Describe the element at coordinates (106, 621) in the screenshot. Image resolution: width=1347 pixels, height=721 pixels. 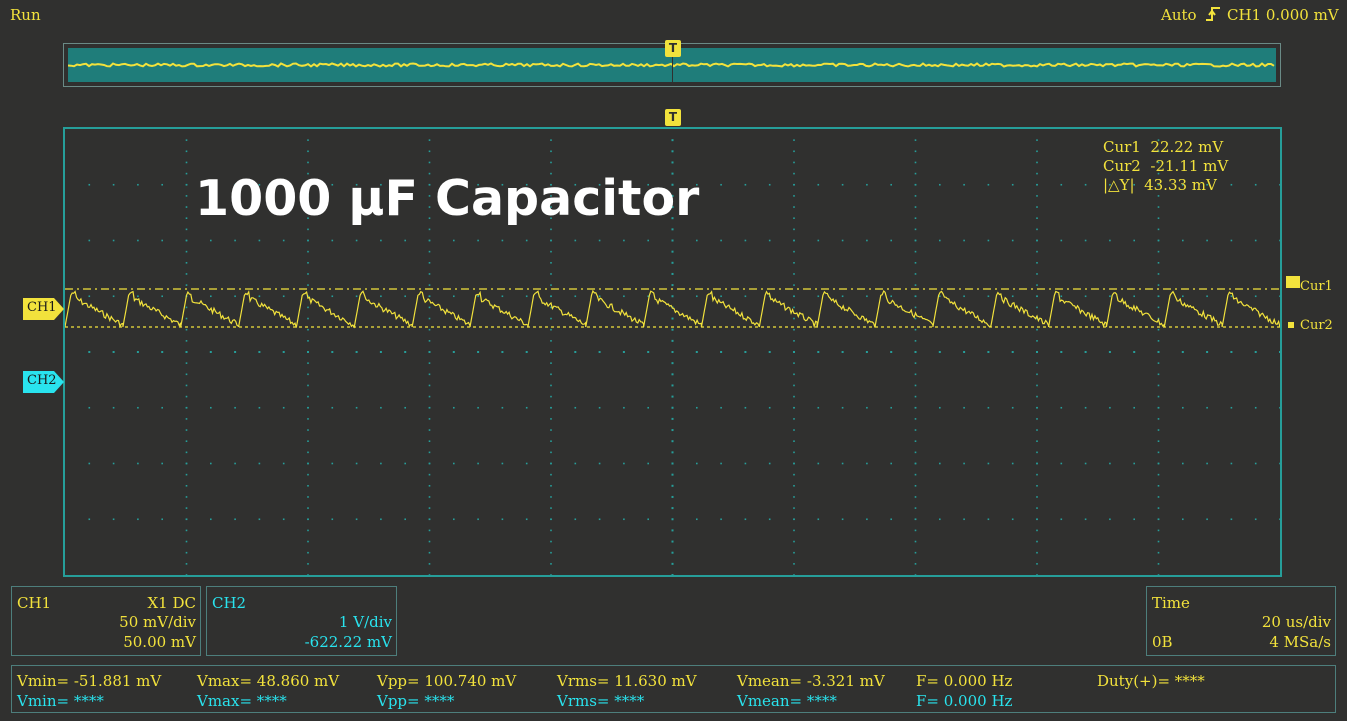
I see `ch1-settings-panel: CH1 X1 DC 50 mV/div 50.00 mV` at that location.